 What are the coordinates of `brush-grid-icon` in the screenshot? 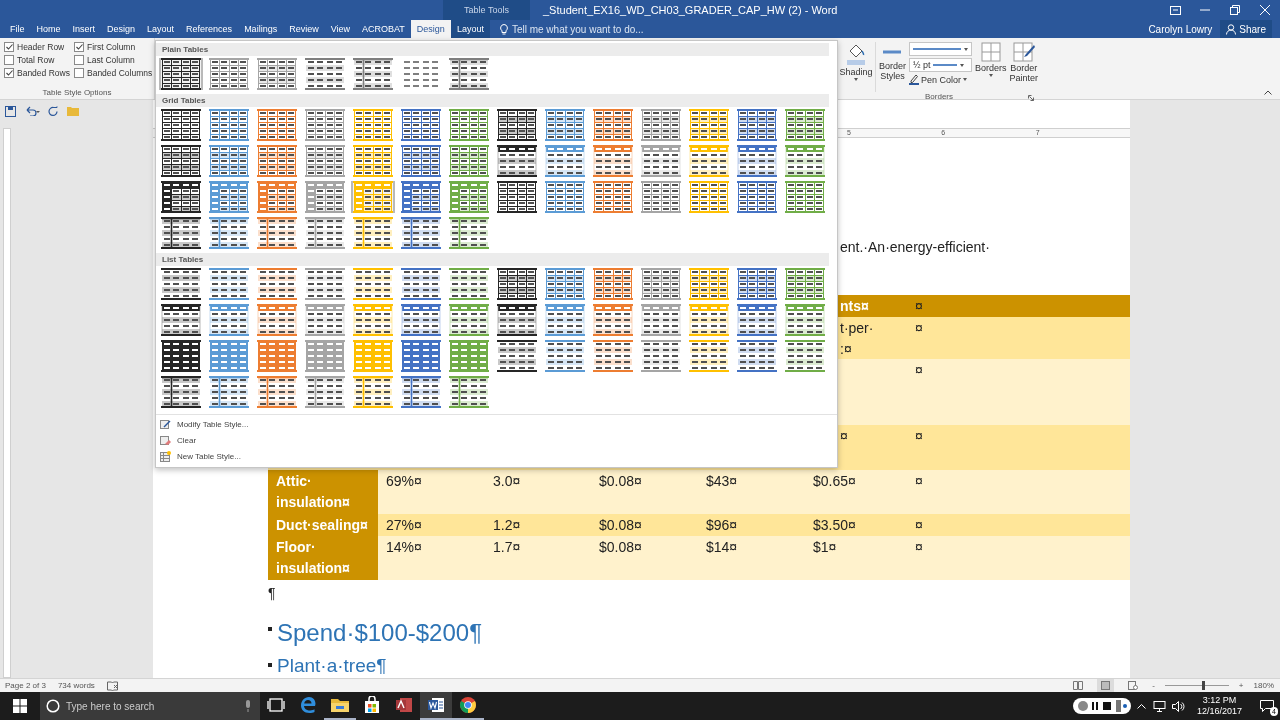 It's located at (1023, 52).